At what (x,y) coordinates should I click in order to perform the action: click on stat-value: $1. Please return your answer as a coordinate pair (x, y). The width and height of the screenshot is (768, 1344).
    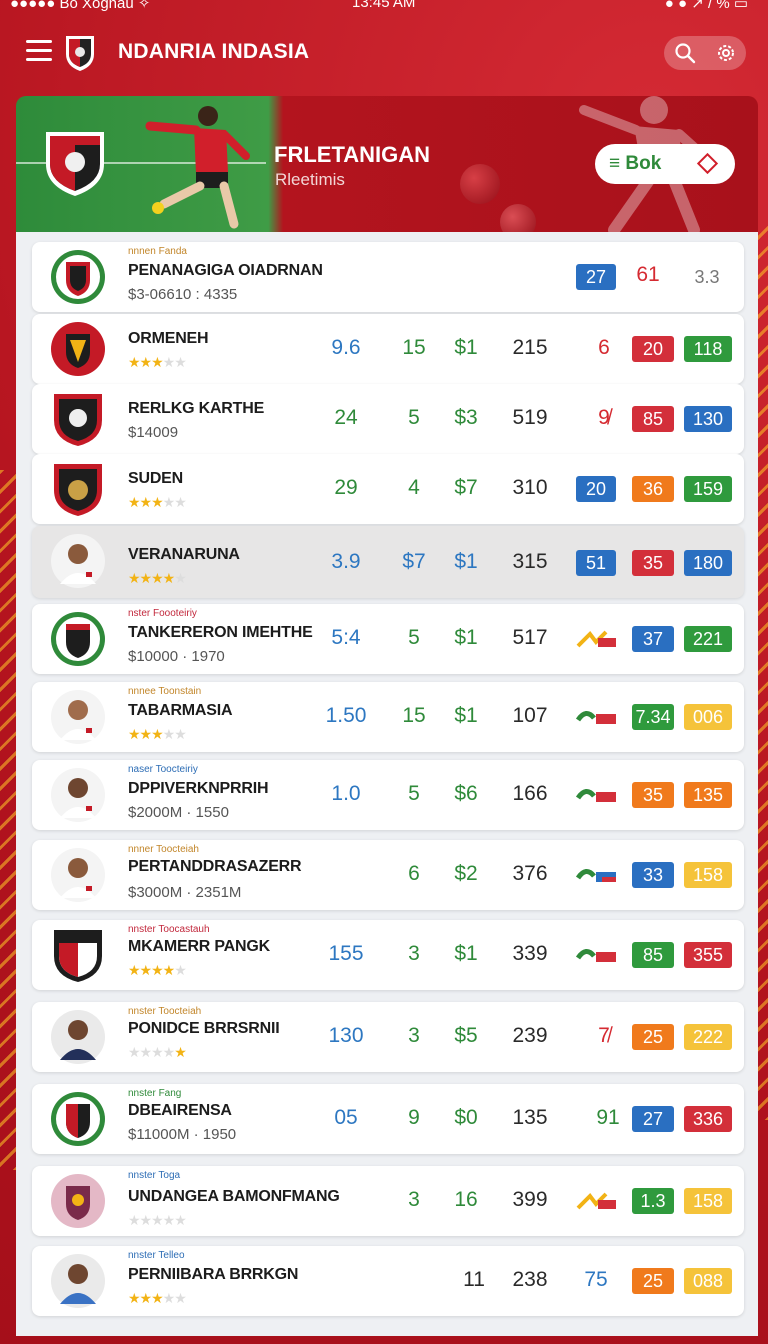
    Looking at the image, I should click on (466, 715).